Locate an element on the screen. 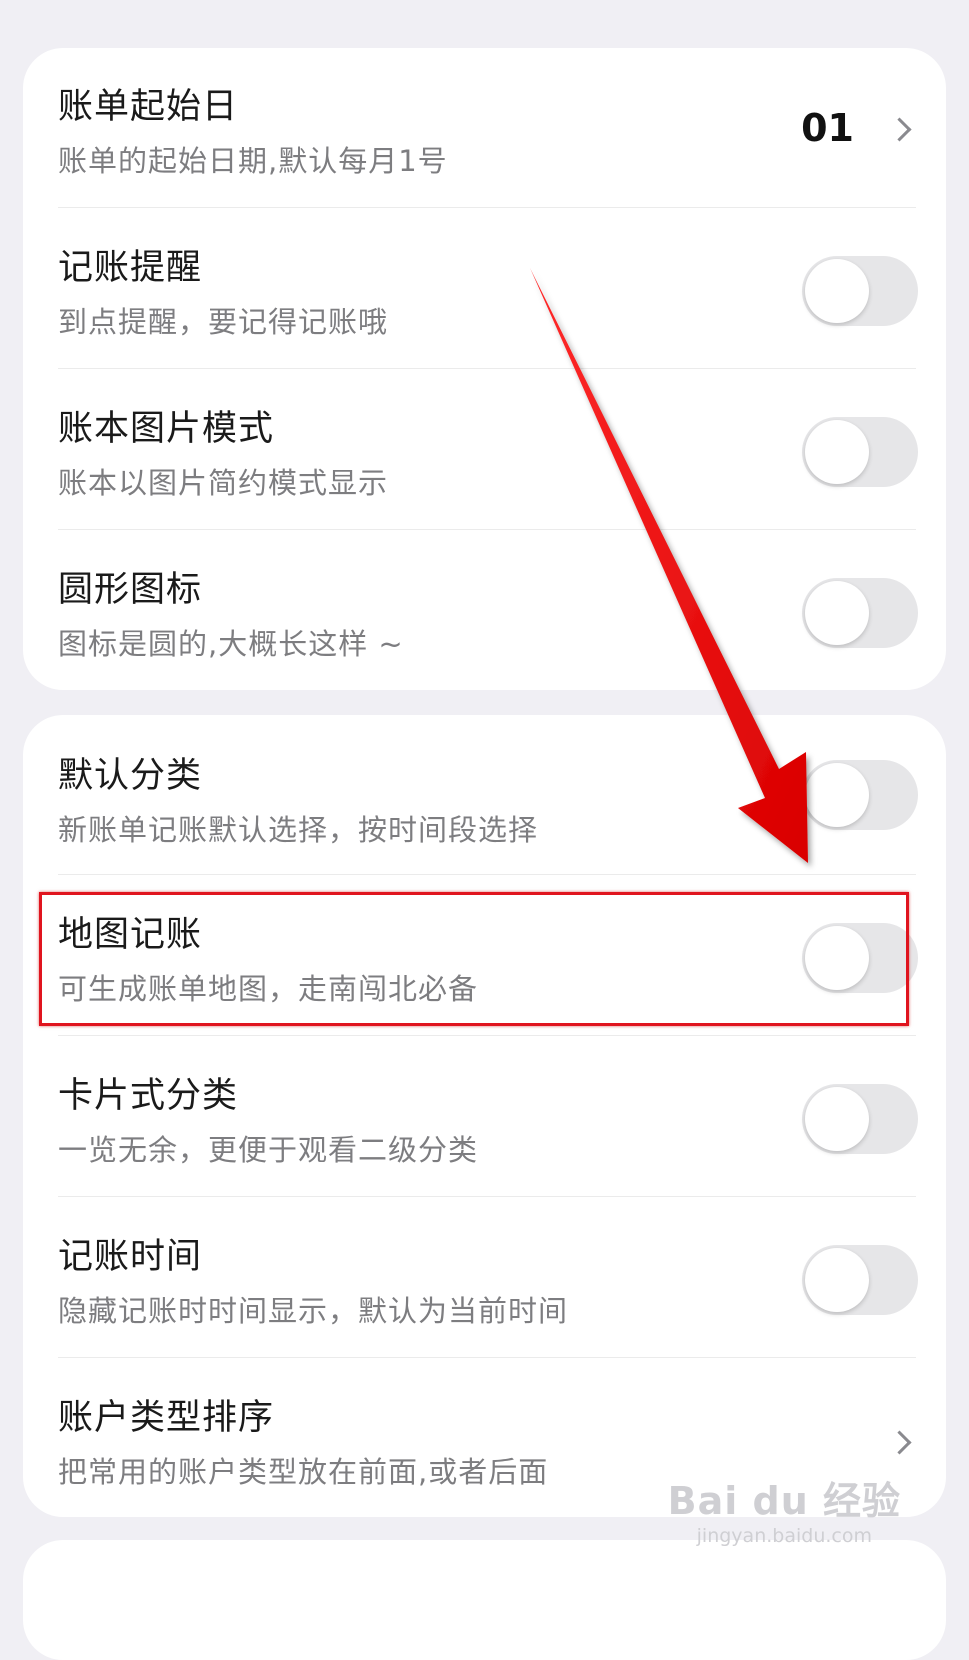 The image size is (969, 1660). setting-image-mode: 账本图片模式 账本以图片简约模式显示 is located at coordinates (484, 450).